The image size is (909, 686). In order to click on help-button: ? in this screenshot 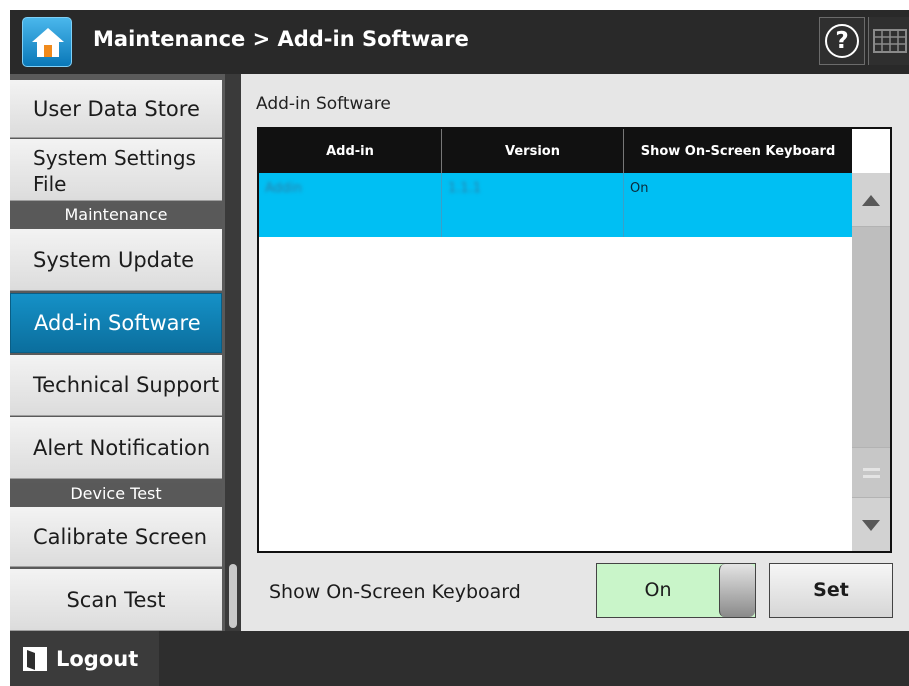, I will do `click(842, 41)`.